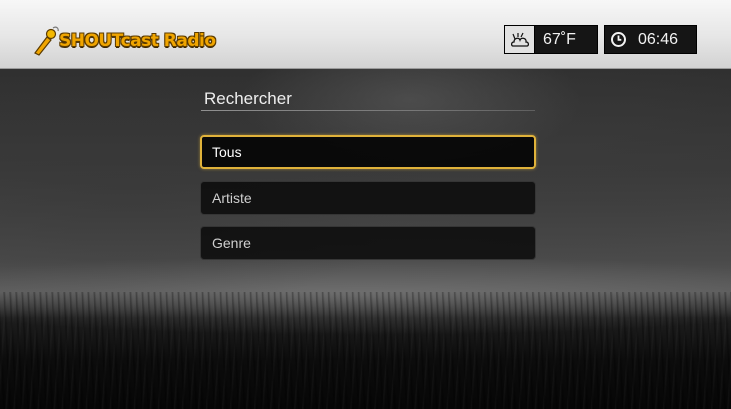 Image resolution: width=731 pixels, height=409 pixels. What do you see at coordinates (559, 39) in the screenshot?
I see `temperature-value: 67˚F` at bounding box center [559, 39].